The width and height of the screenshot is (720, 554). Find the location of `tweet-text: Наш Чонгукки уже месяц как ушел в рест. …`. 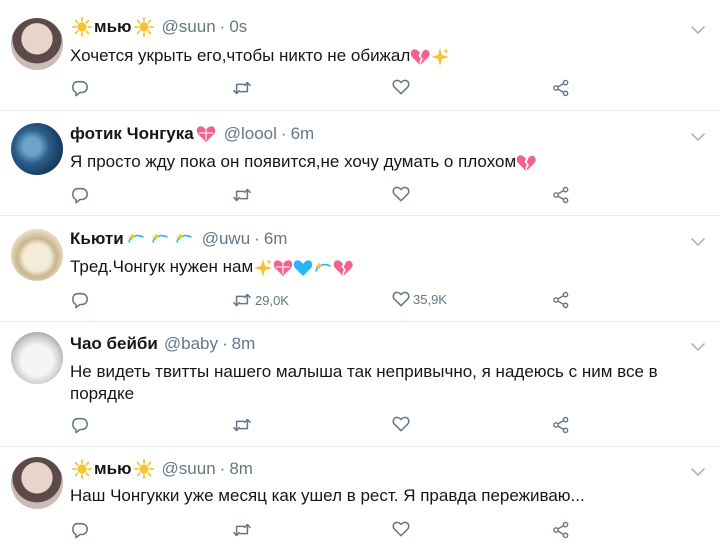

tweet-text: Наш Чонгукки уже месяц как ушел в рест. … is located at coordinates (375, 496).